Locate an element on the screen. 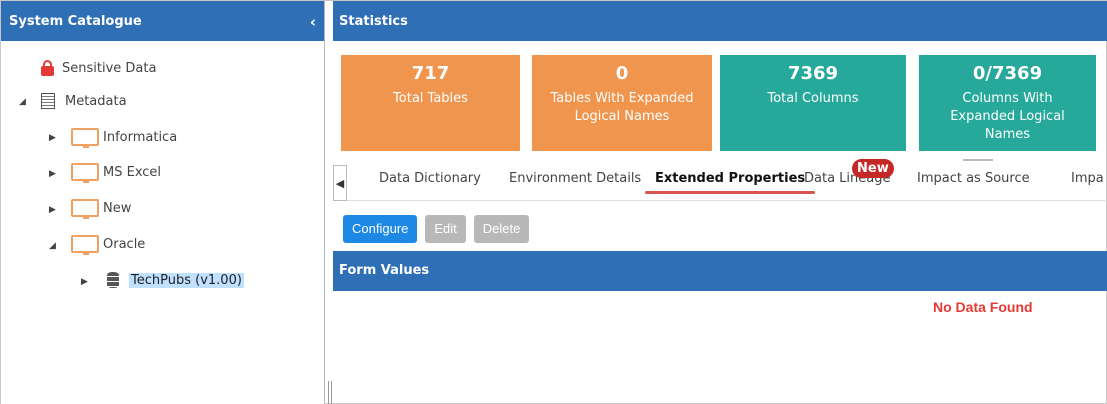 The image size is (1107, 404). tree-item-label: Oracle is located at coordinates (124, 244).